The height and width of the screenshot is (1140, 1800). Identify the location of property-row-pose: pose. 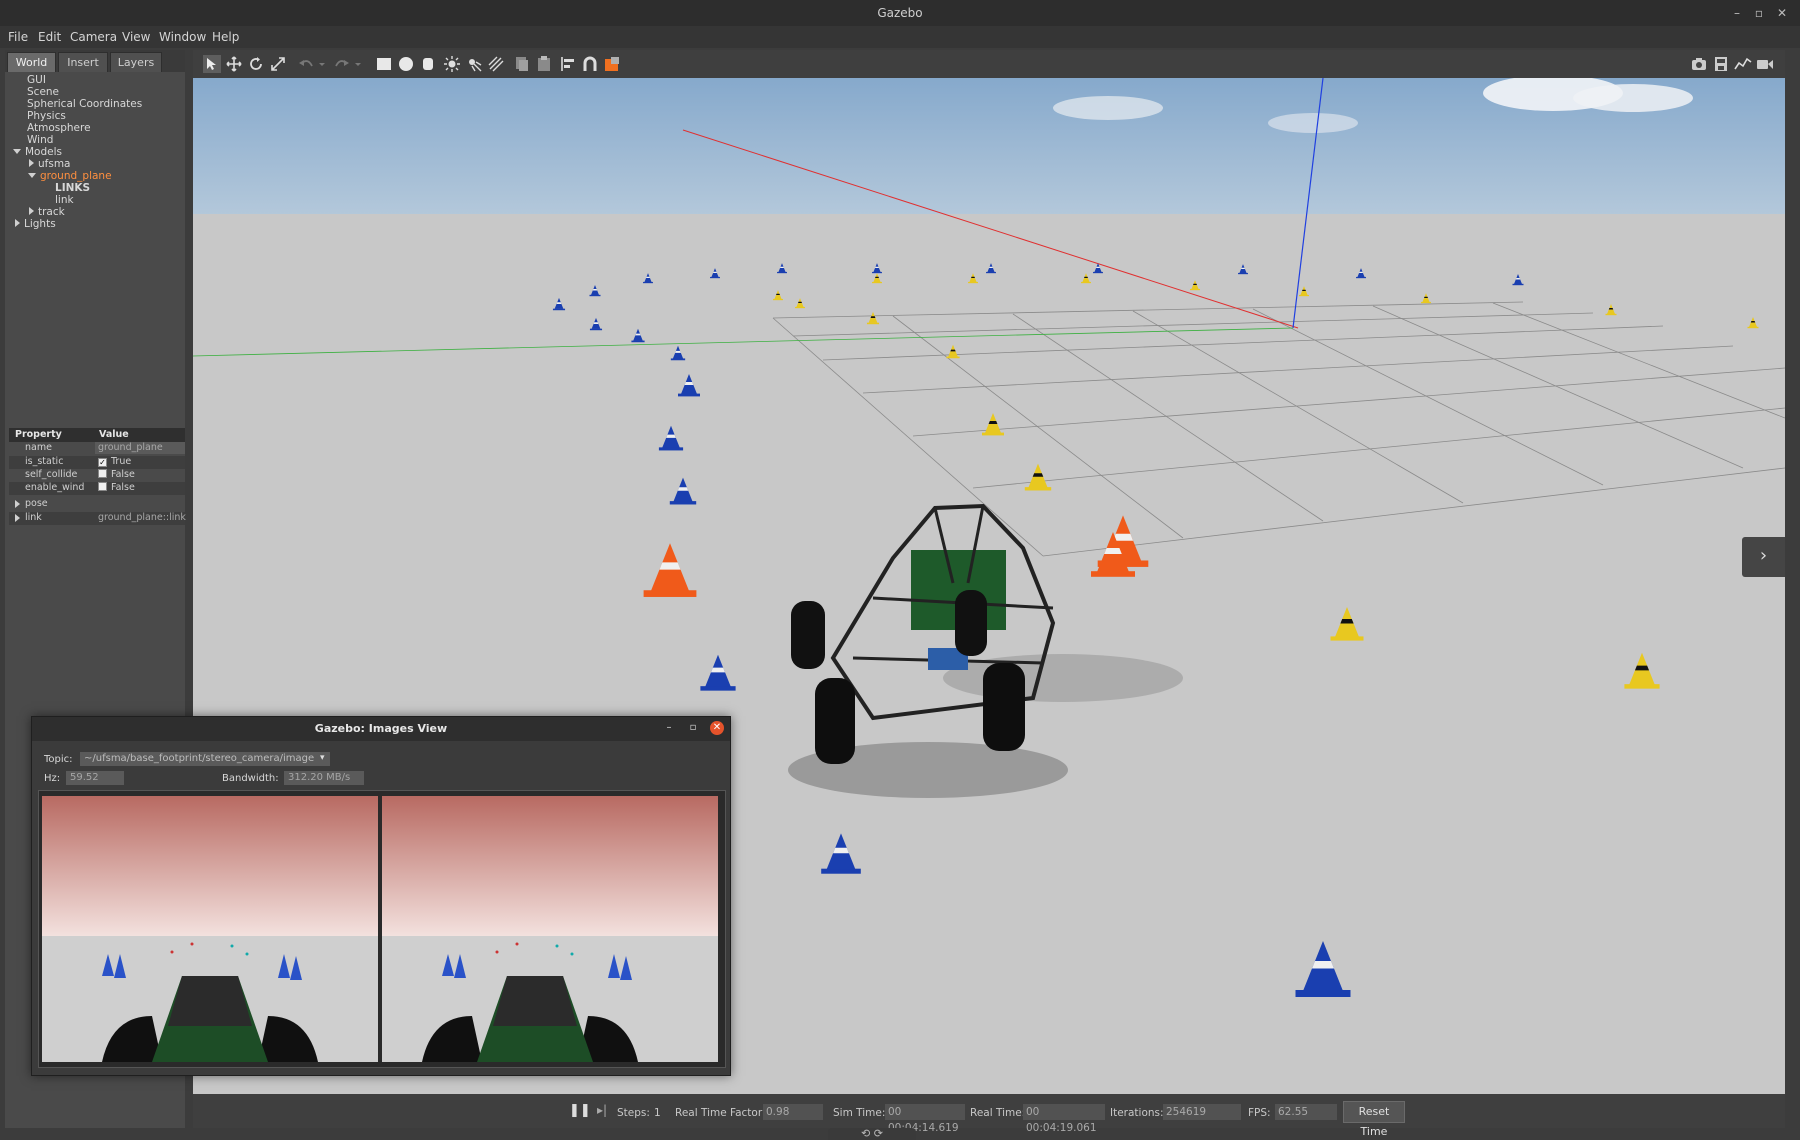
(97, 504).